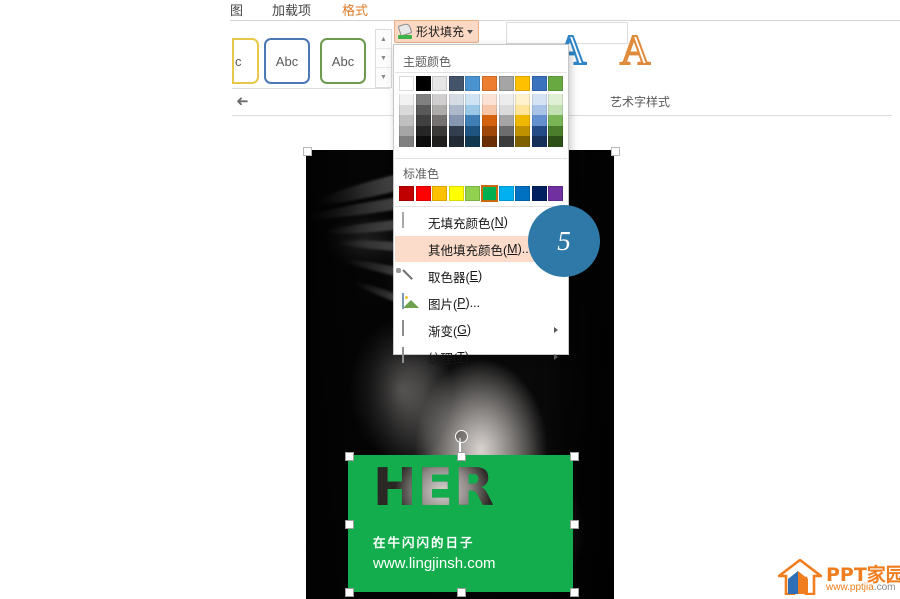 This screenshot has height=599, width=900. I want to click on wordart-sample-orange: A, so click(635, 51).